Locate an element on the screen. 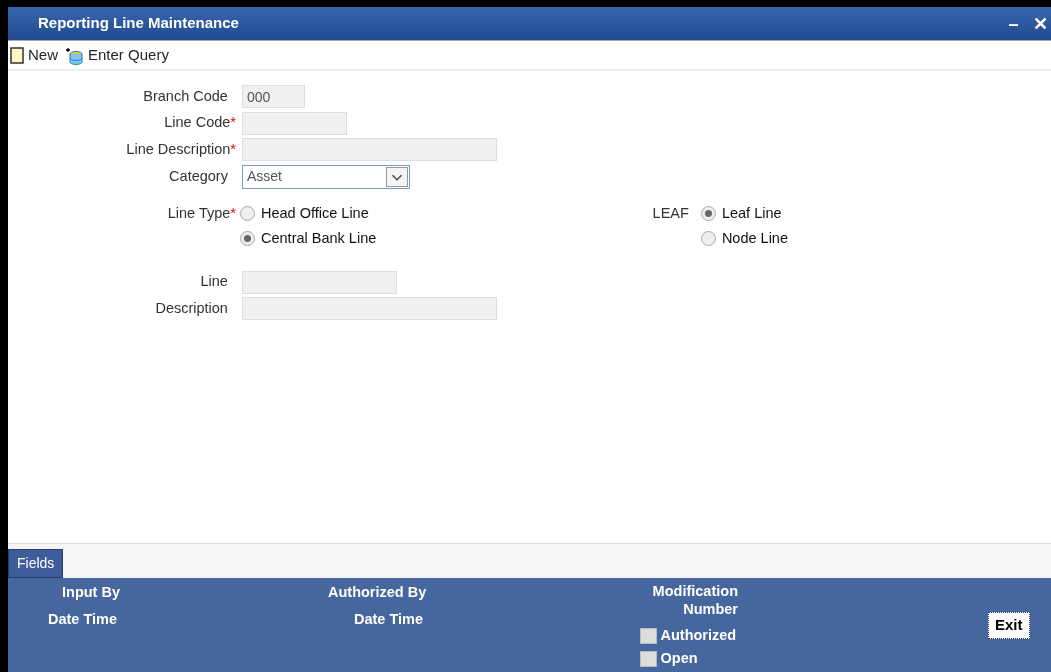 This screenshot has width=1051, height=672. fields-tab: Fields is located at coordinates (36, 563).